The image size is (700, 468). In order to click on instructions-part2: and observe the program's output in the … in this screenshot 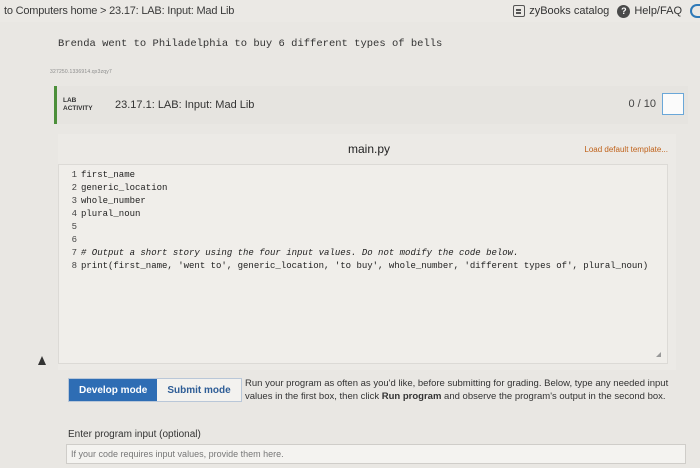, I will do `click(553, 396)`.